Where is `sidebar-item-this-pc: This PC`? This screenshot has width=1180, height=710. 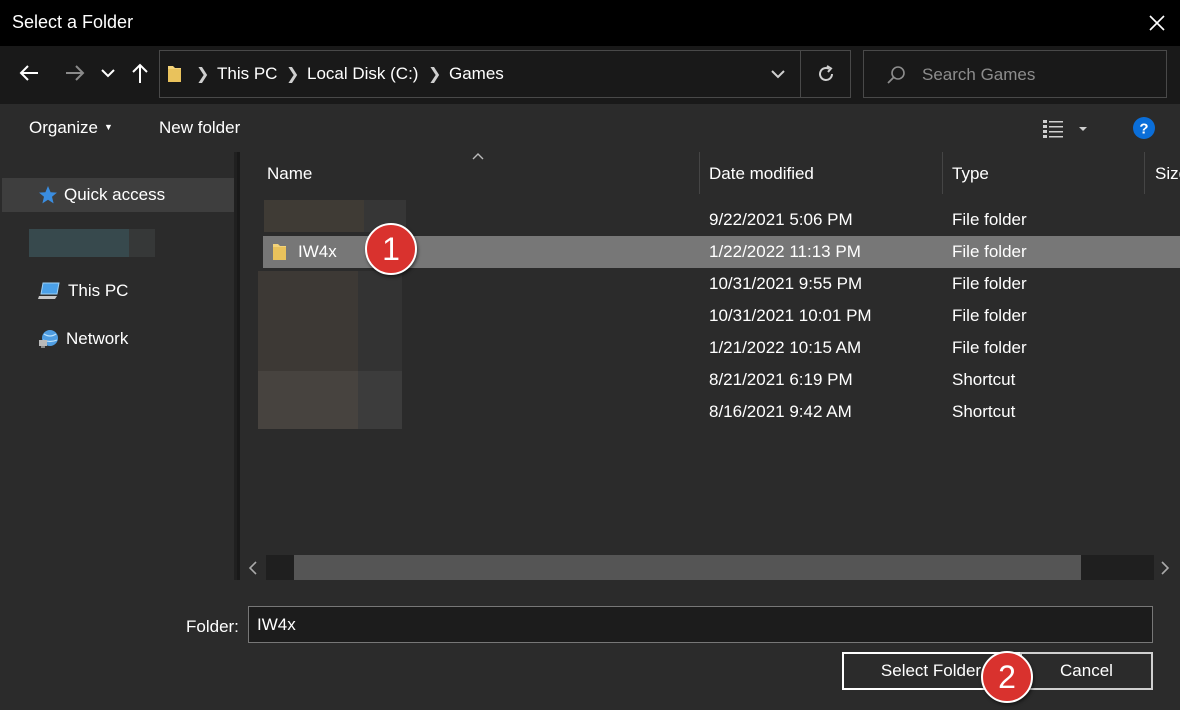
sidebar-item-this-pc: This PC is located at coordinates (118, 291).